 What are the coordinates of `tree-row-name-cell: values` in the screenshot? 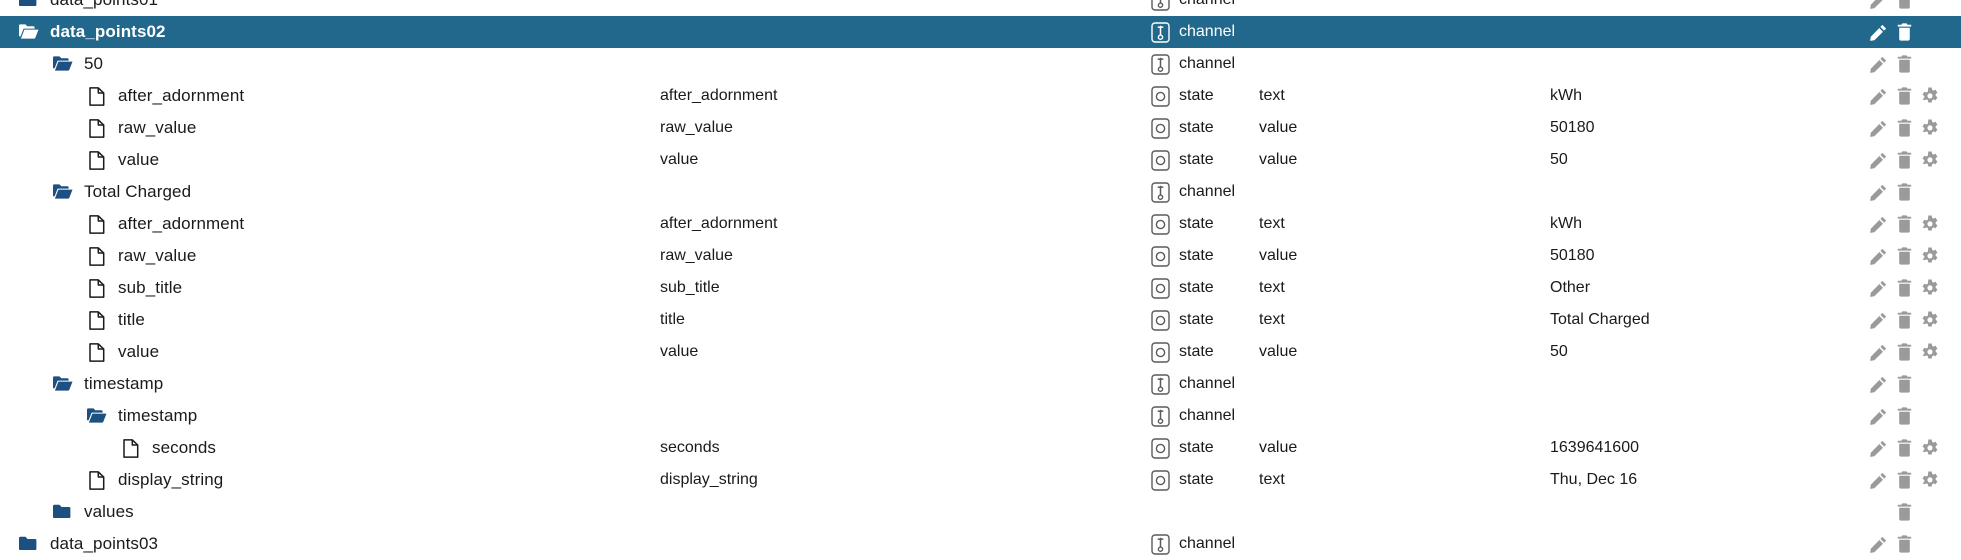 It's located at (330, 512).